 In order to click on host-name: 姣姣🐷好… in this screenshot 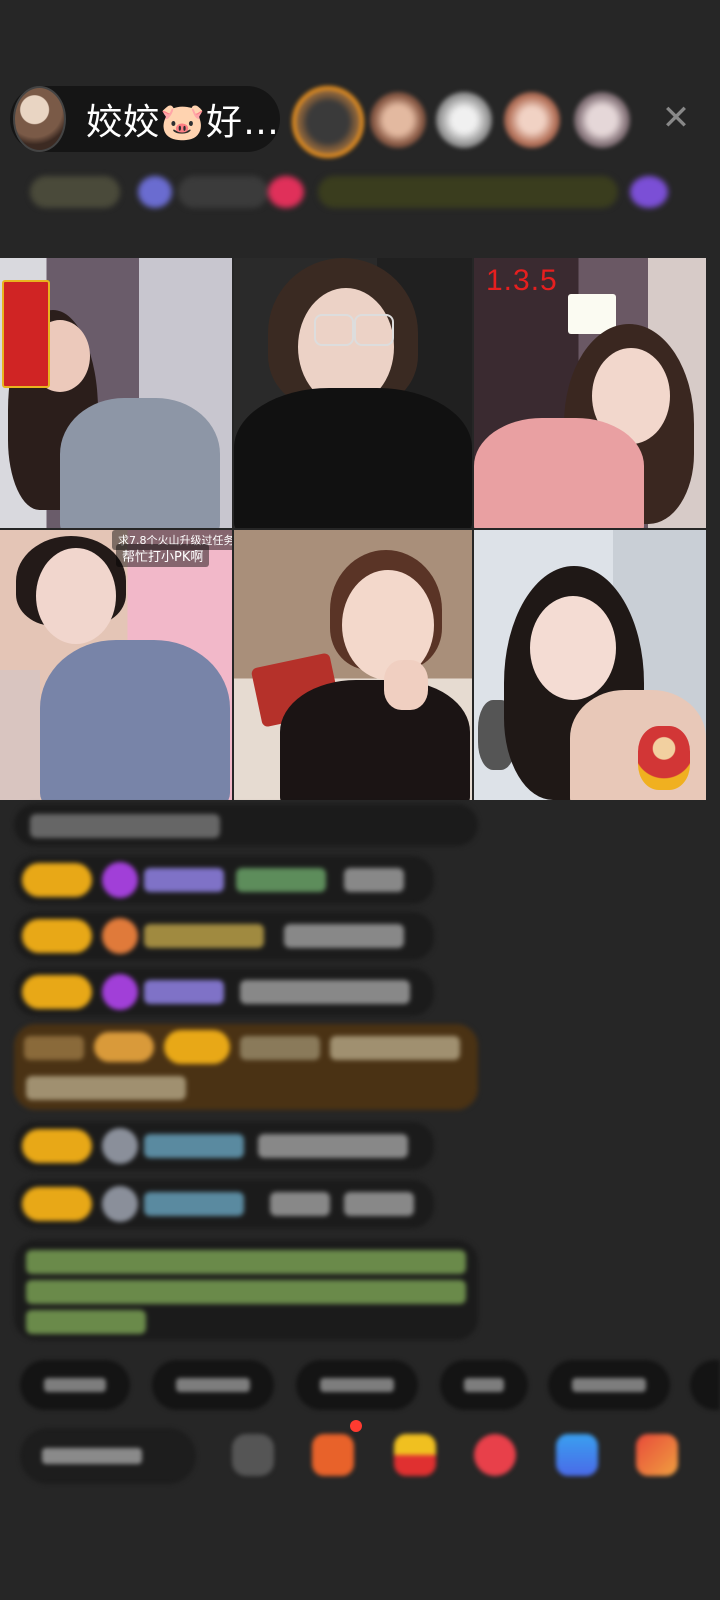, I will do `click(183, 119)`.